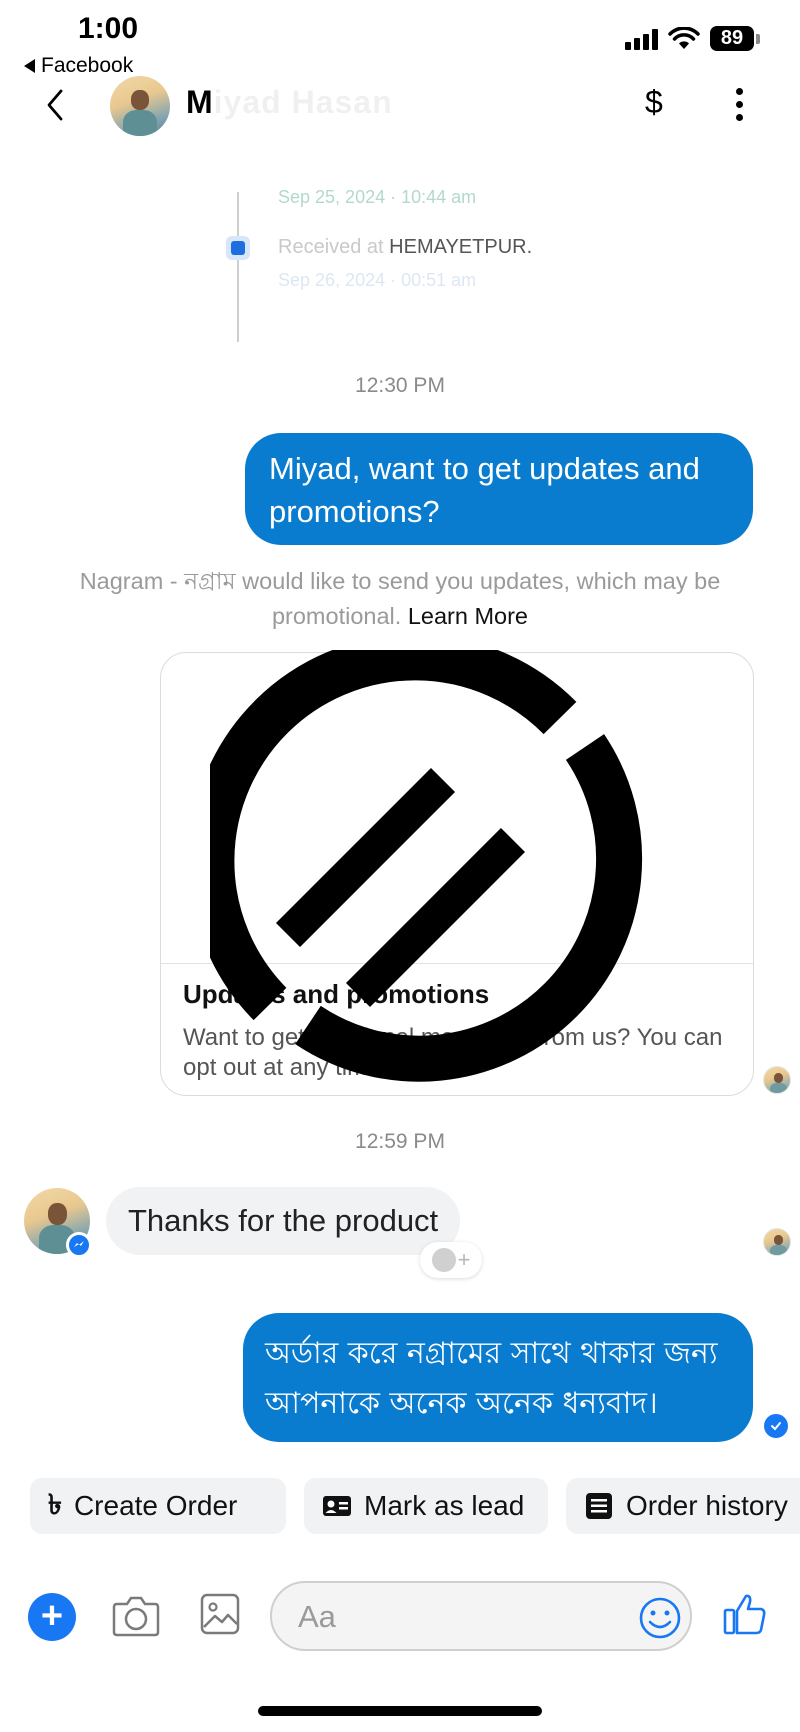  I want to click on back-to-app-link: Facebook, so click(78, 66).